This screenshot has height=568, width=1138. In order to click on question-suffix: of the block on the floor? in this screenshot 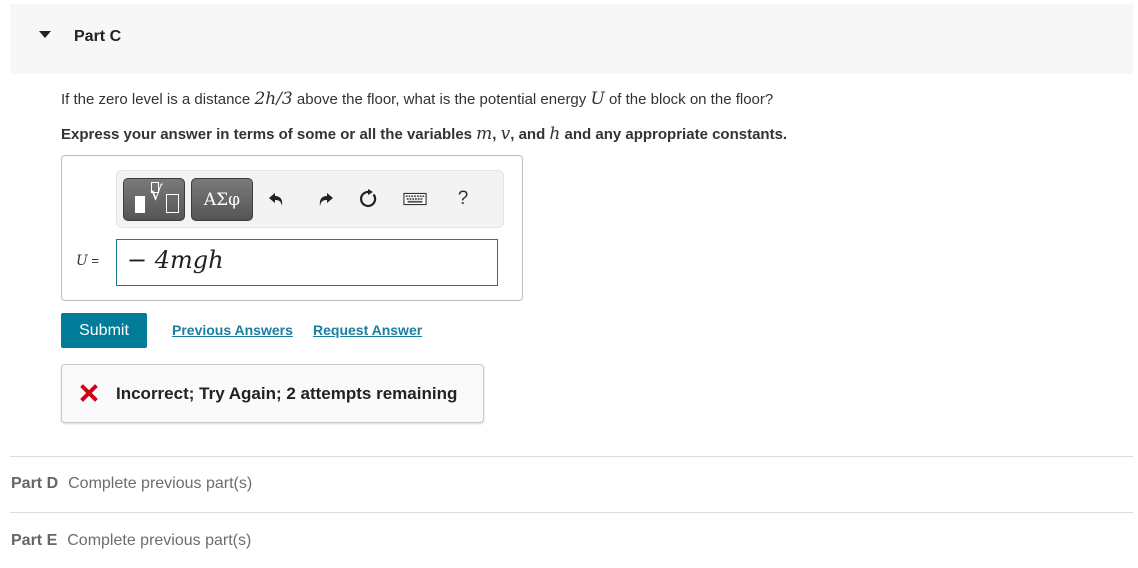, I will do `click(689, 99)`.